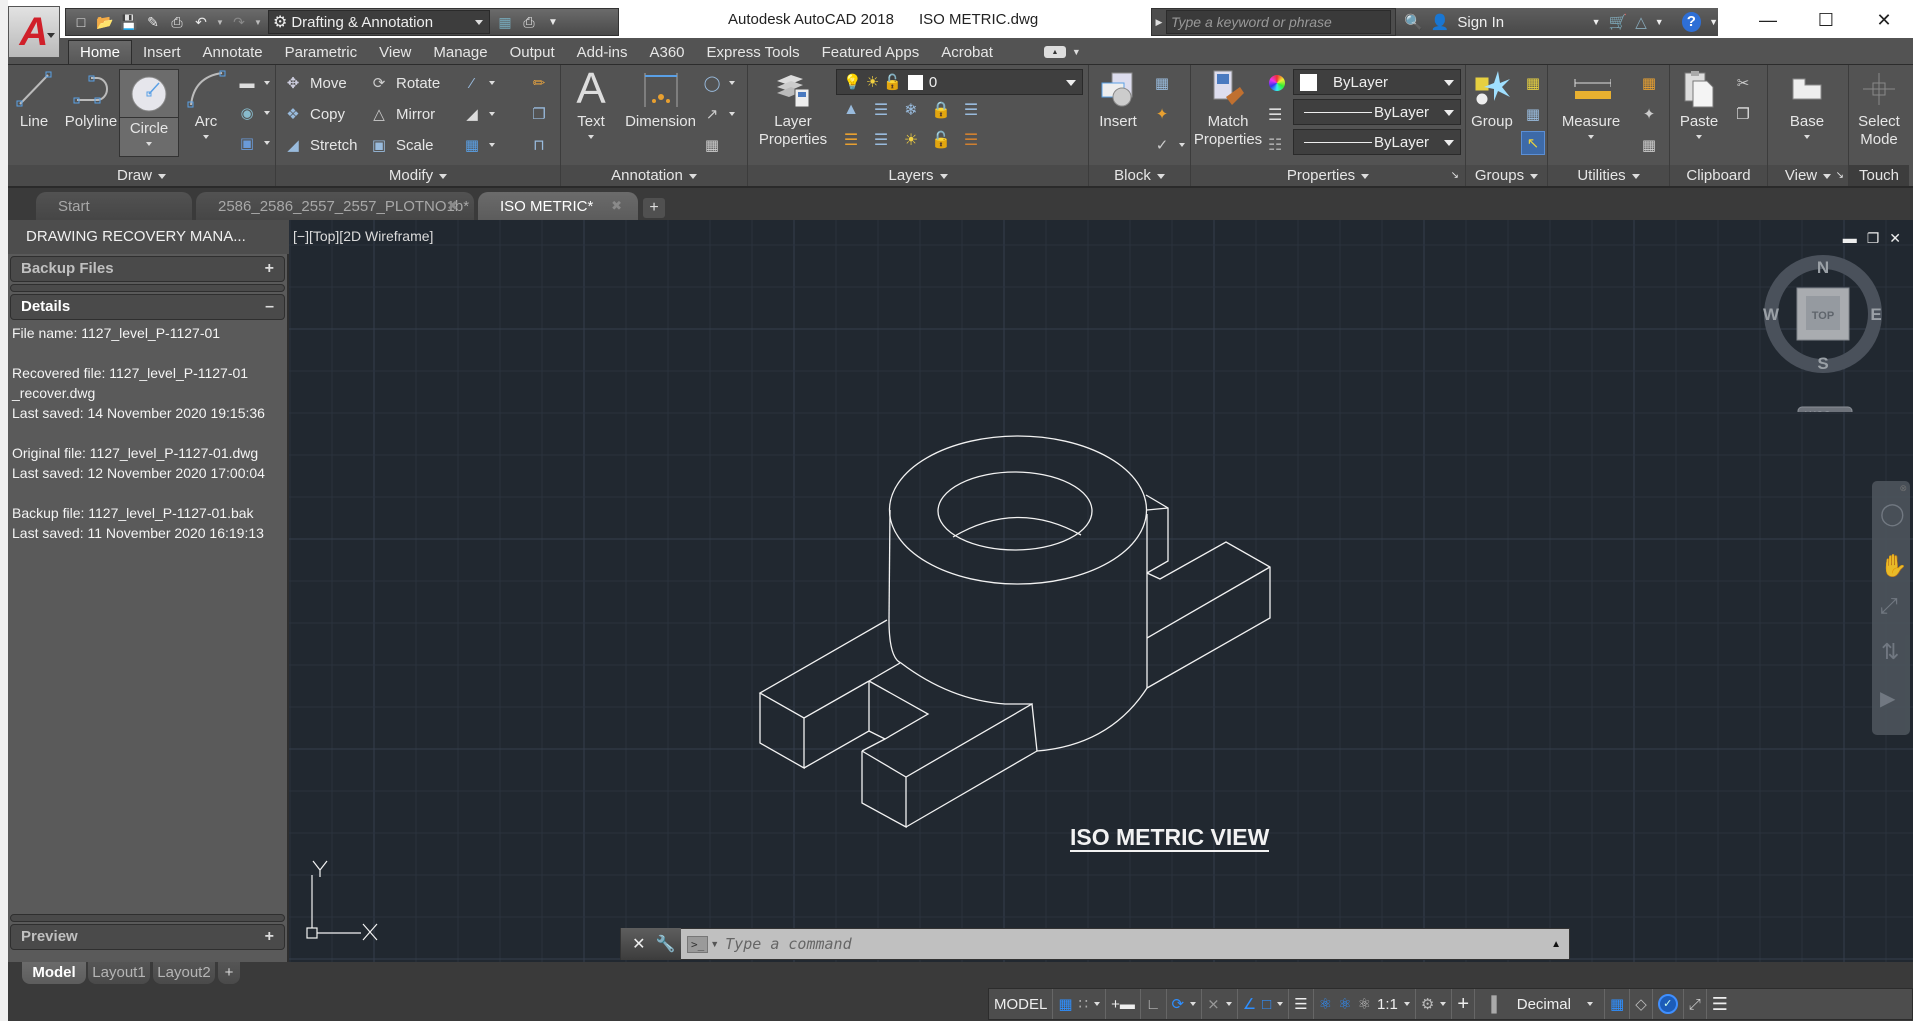  Describe the element at coordinates (1618, 22) in the screenshot. I see `cart-icon: 🛒` at that location.